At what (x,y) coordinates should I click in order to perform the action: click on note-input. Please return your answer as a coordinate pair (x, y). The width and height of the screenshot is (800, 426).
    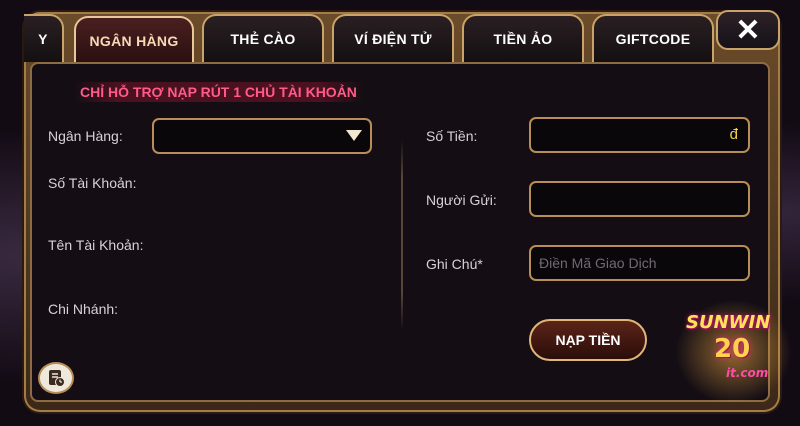
    Looking at the image, I should click on (639, 263).